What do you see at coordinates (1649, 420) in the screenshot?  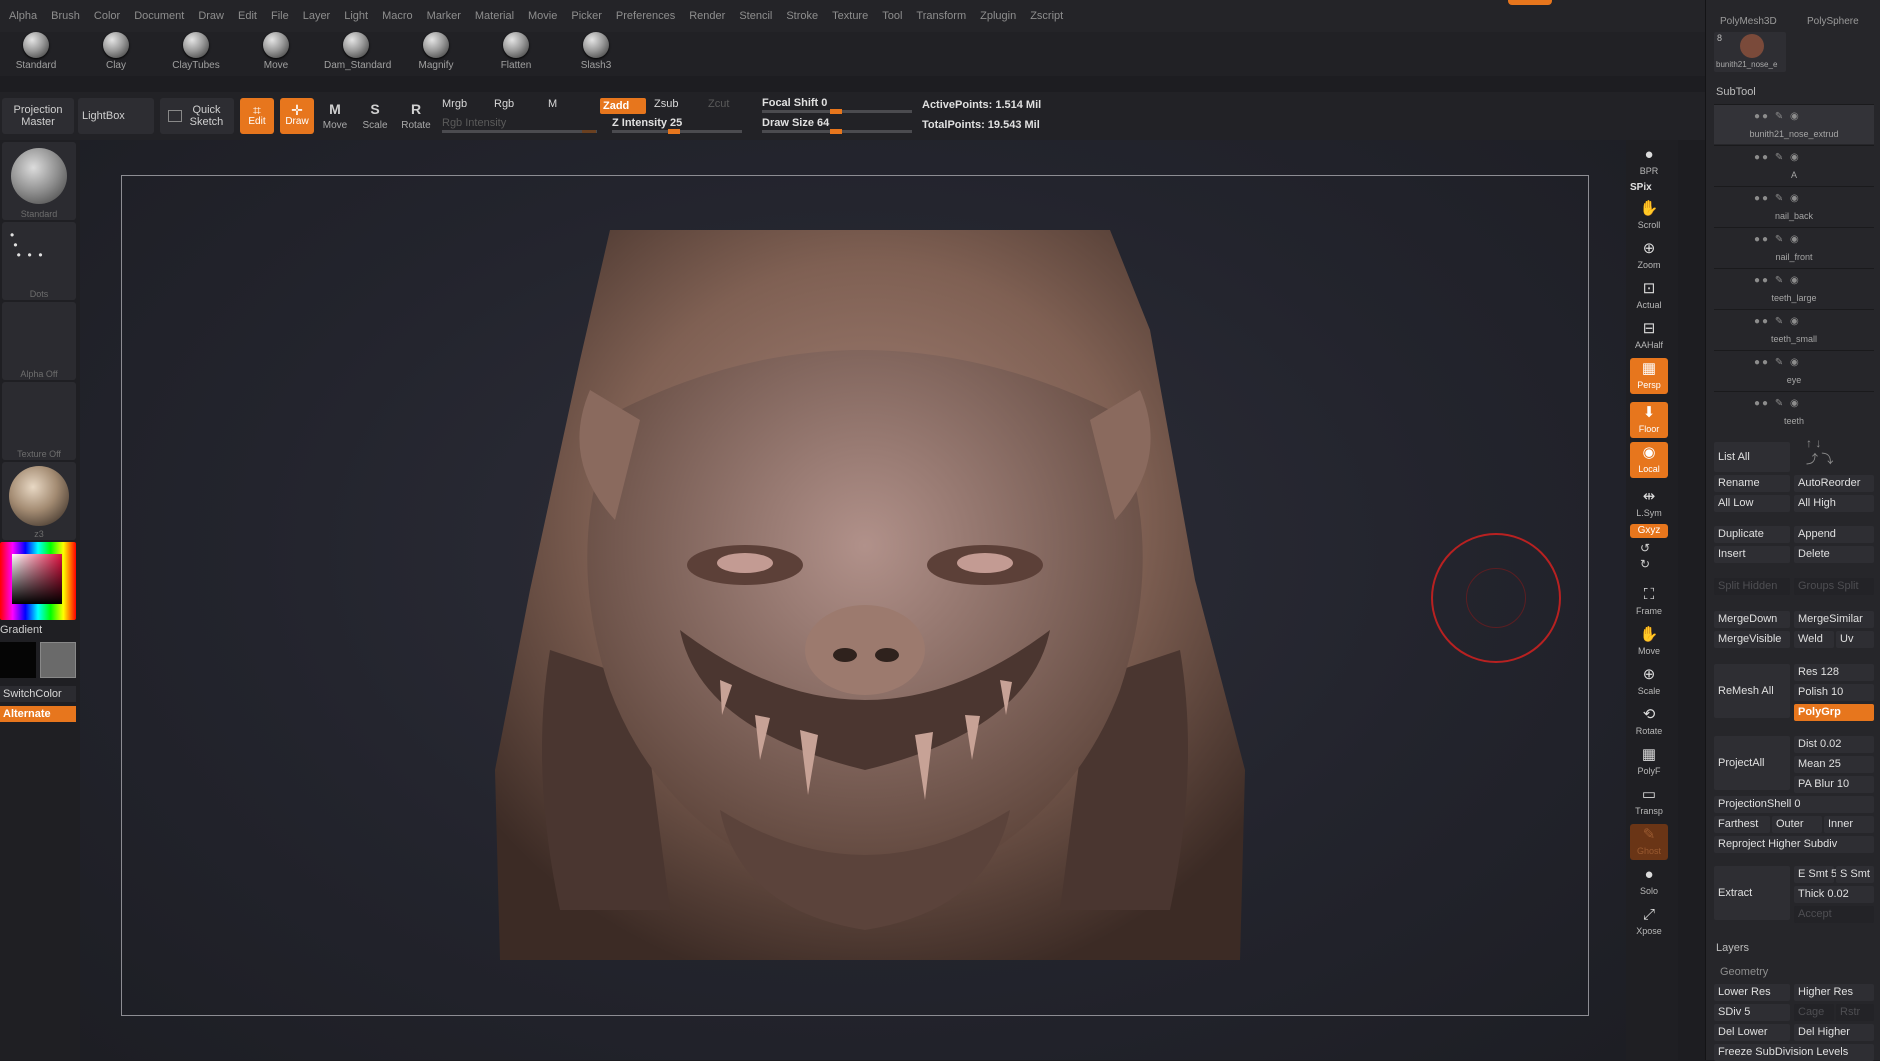 I see `floor-button: ⬇ Floor` at bounding box center [1649, 420].